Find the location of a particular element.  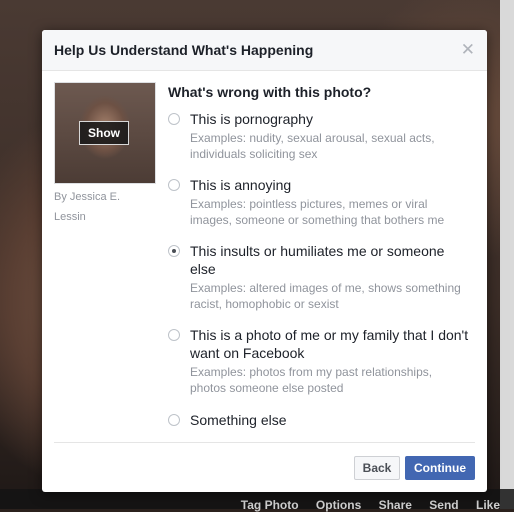

send-link: Send is located at coordinates (443, 505).